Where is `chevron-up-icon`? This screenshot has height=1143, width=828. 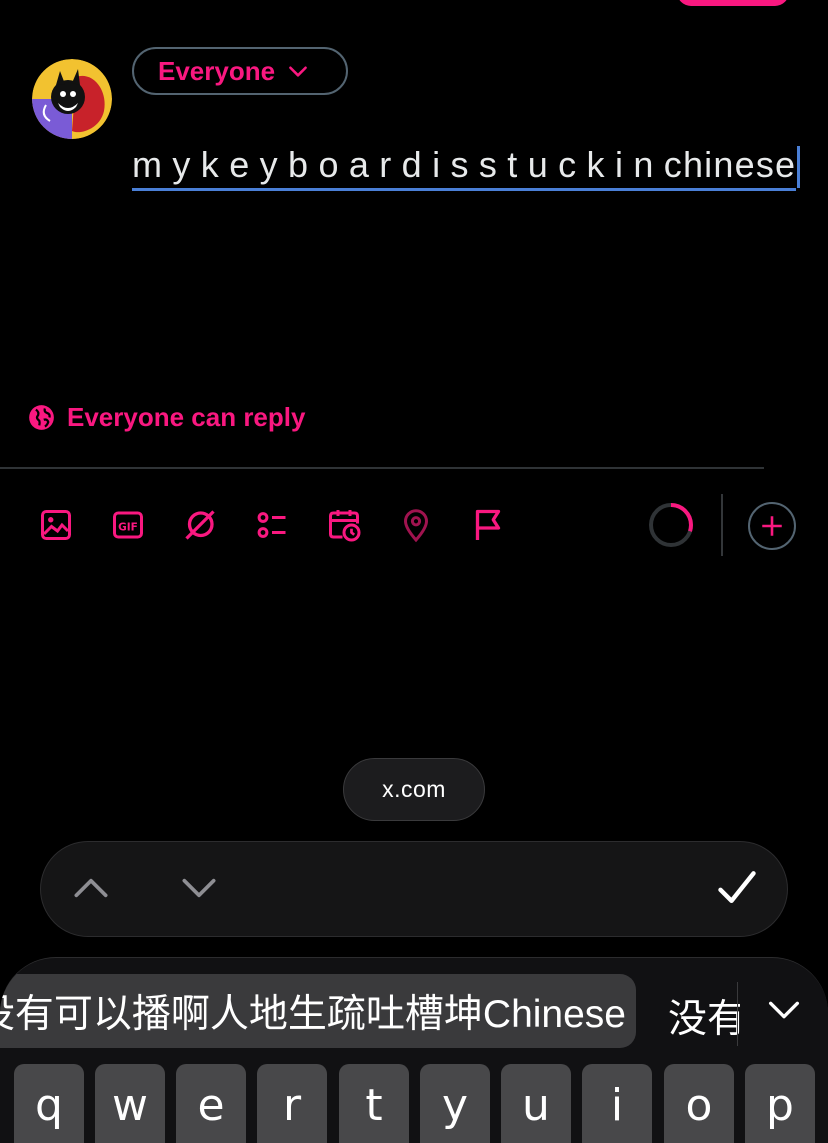 chevron-up-icon is located at coordinates (91, 888).